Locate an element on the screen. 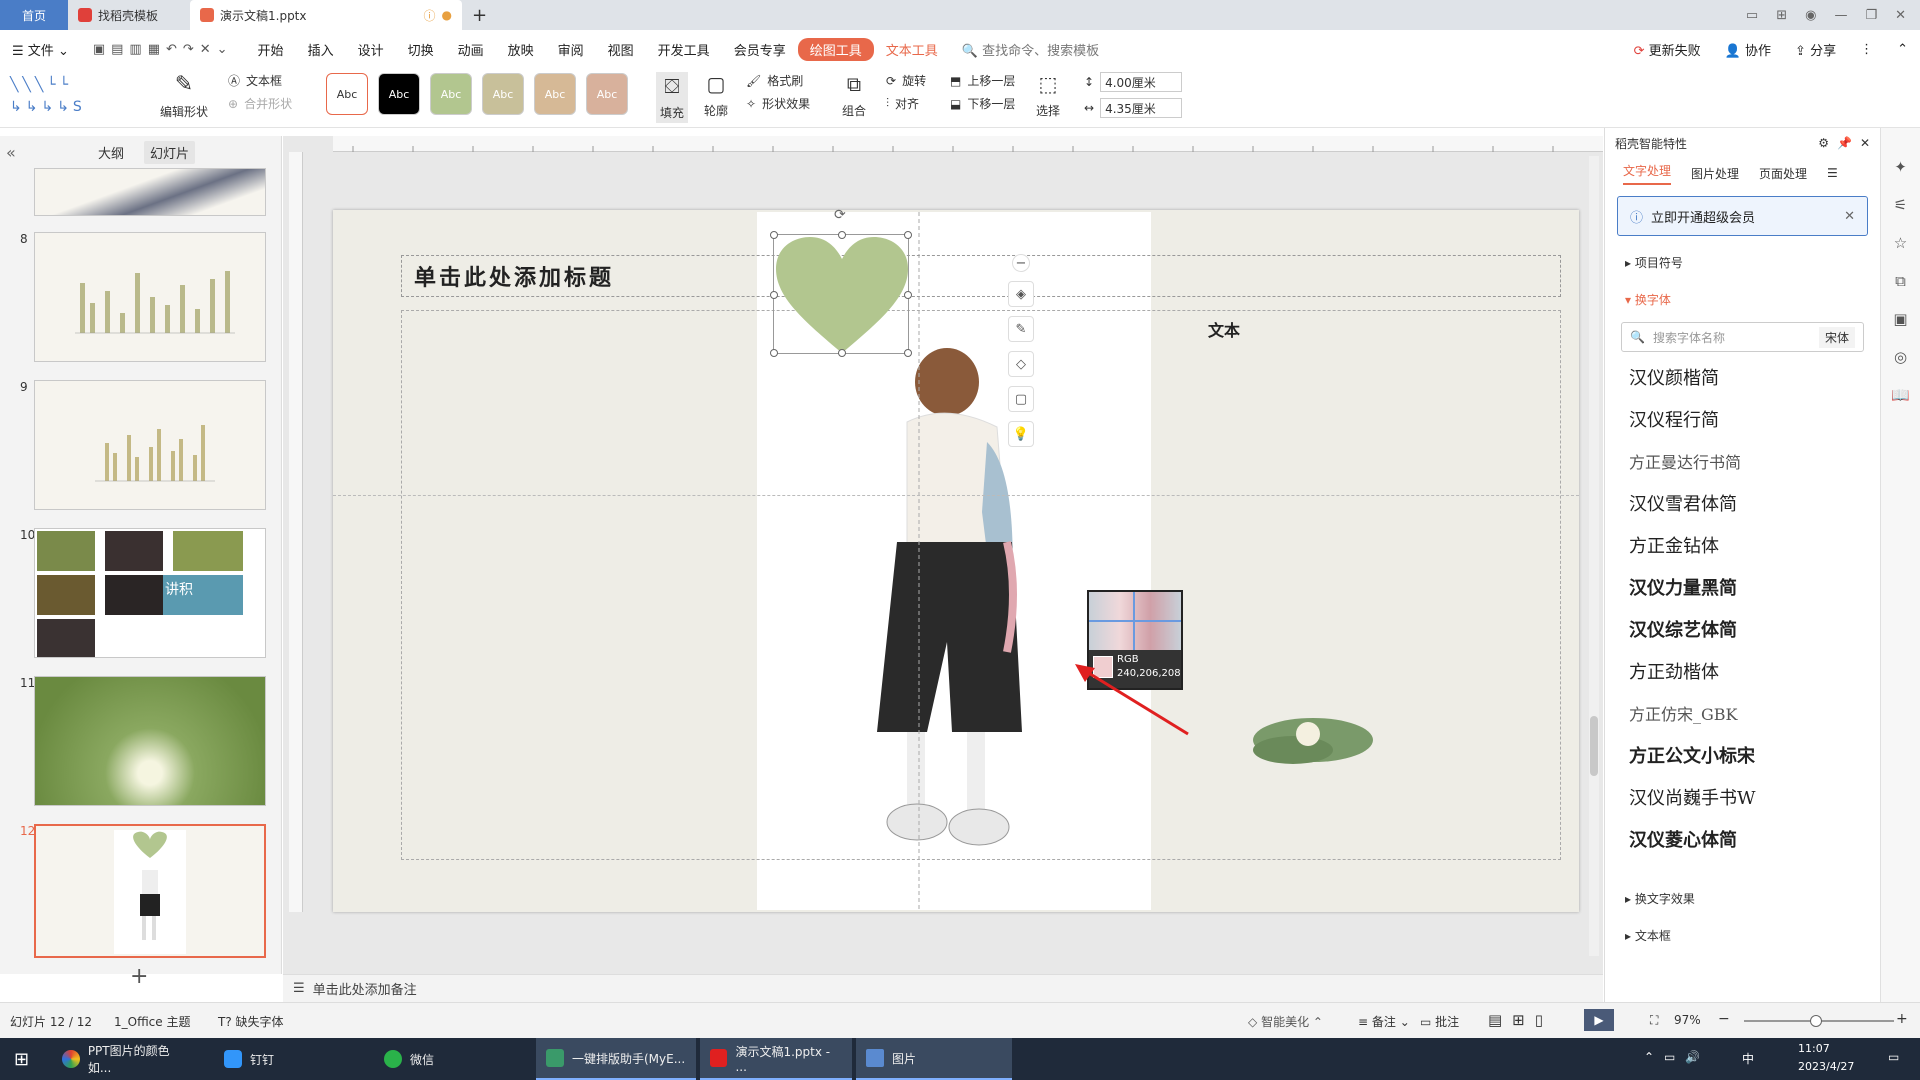 The width and height of the screenshot is (1920, 1080). menu-transition: 切换 is located at coordinates (421, 49).